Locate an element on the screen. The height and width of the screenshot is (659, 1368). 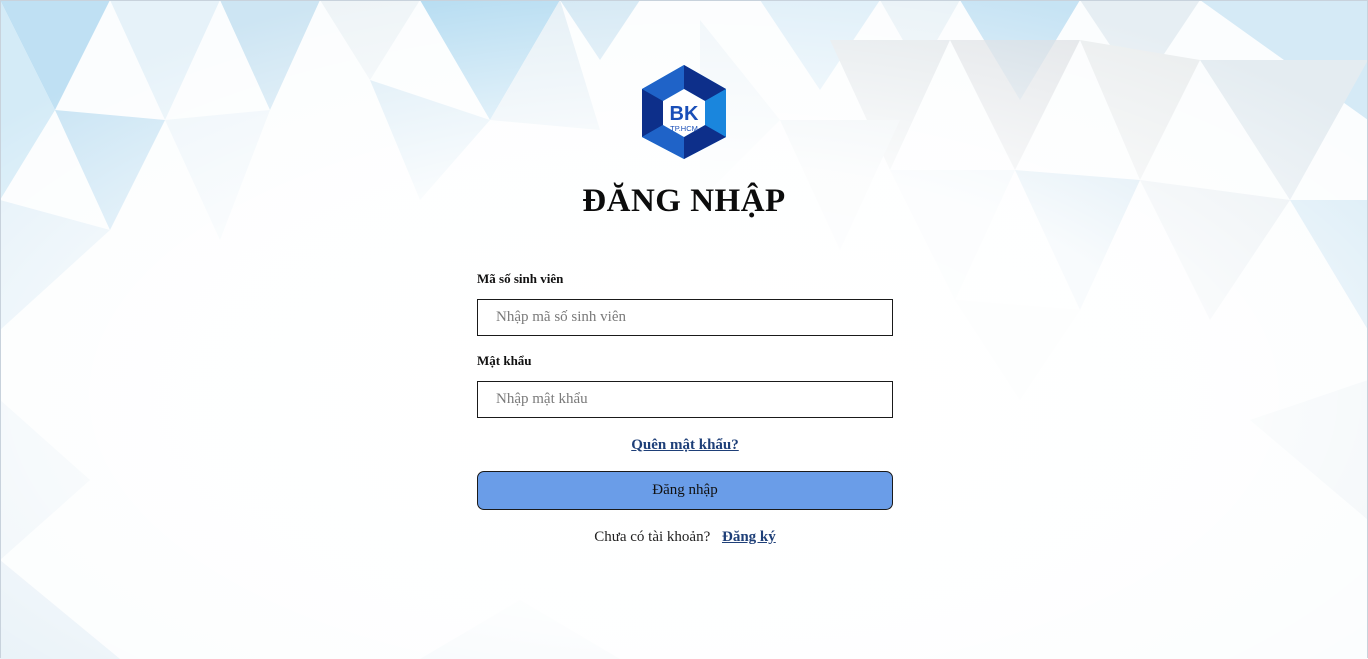
logo-subtitle: TP.HCM is located at coordinates (684, 128).